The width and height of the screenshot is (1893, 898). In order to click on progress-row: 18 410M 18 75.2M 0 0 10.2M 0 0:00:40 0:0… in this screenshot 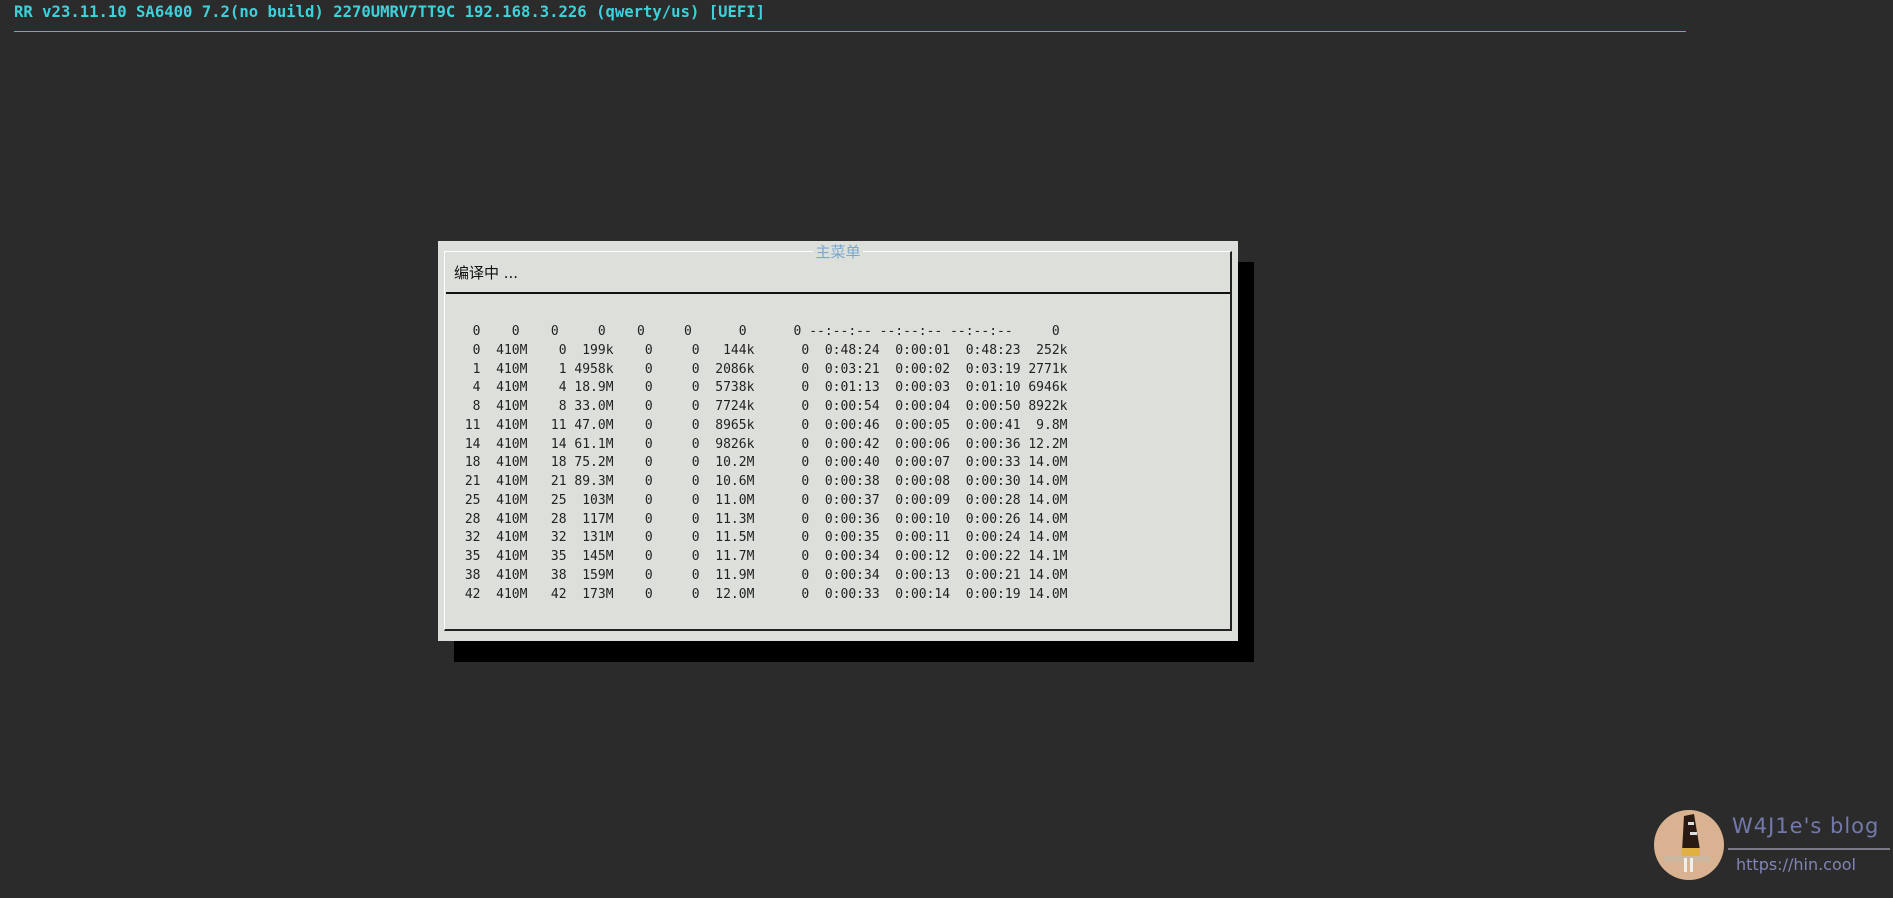, I will do `click(762, 463)`.